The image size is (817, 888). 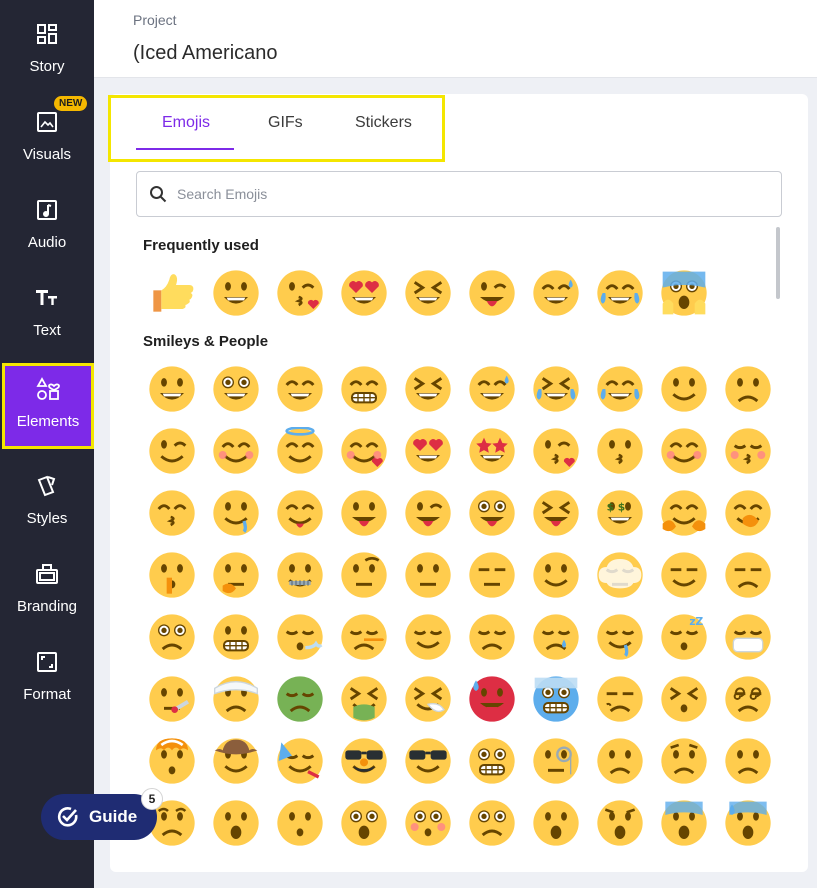 I want to click on sidebar-item-text: Text, so click(x=47, y=308).